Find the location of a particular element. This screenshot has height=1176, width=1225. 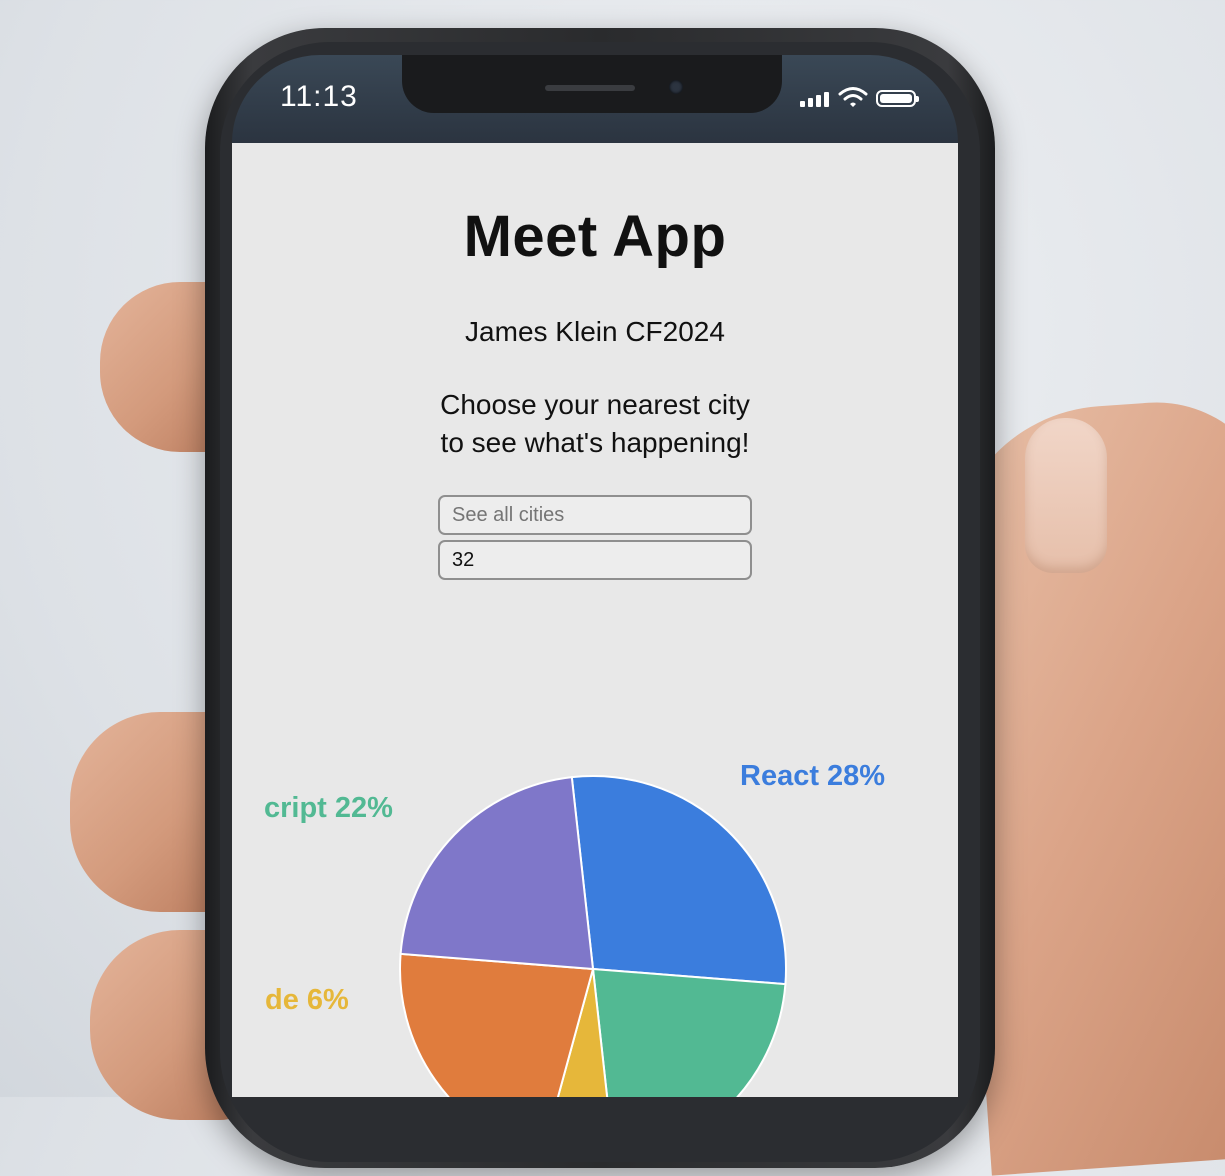

genre-pie-chart is located at coordinates (593, 936).